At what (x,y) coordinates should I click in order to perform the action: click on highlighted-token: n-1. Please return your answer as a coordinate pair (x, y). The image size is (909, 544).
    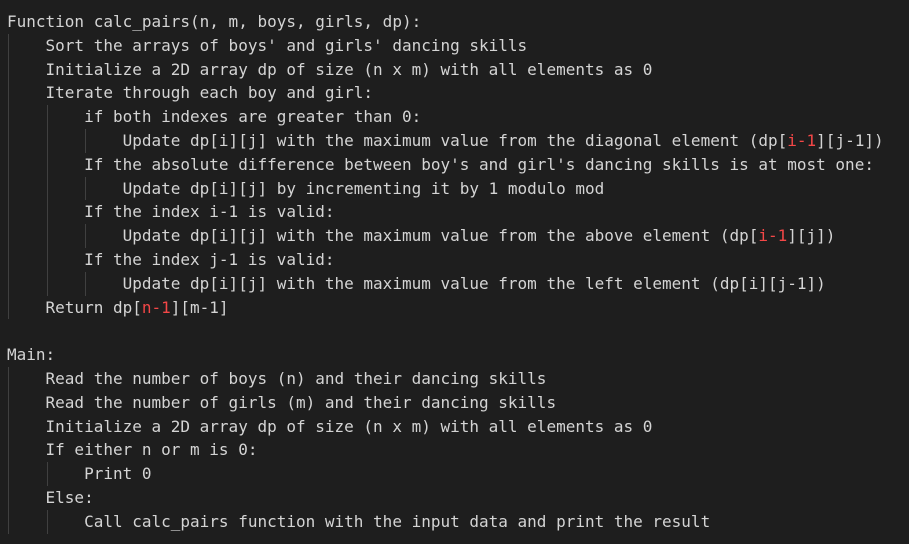
    Looking at the image, I should click on (156, 307).